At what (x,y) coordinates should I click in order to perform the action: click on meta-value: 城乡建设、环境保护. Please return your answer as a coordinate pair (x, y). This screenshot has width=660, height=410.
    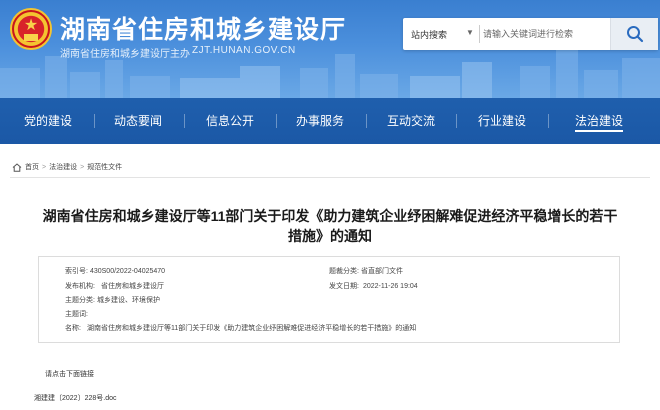
    Looking at the image, I should click on (128, 300).